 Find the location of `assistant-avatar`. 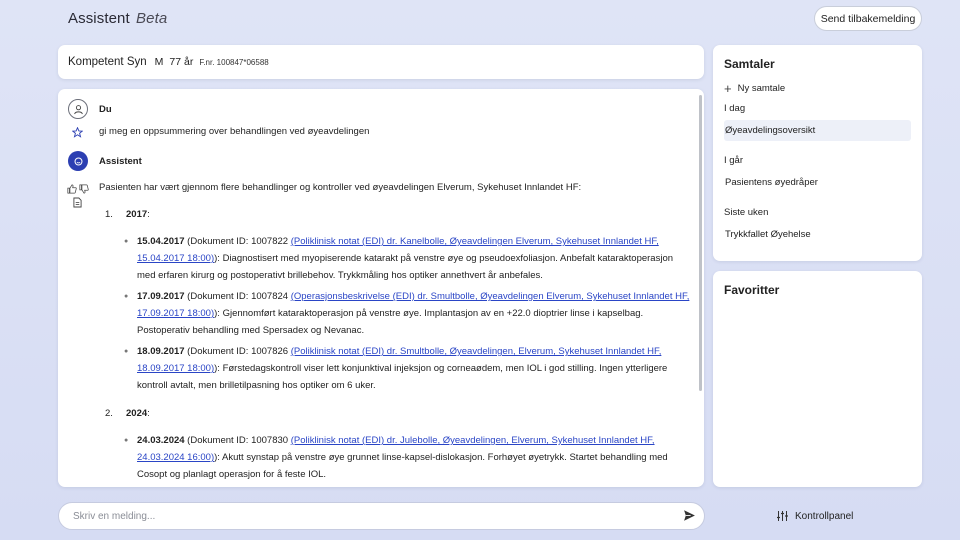

assistant-avatar is located at coordinates (78, 161).